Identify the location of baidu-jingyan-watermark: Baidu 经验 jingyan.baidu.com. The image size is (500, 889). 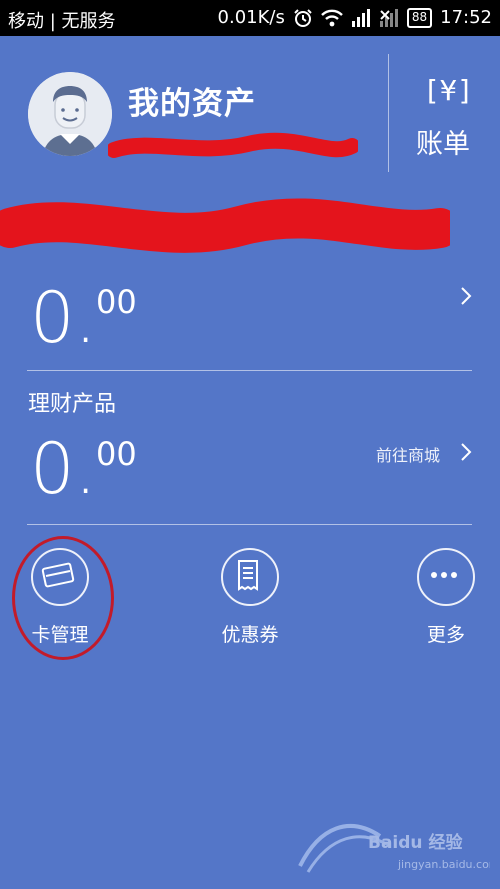
(395, 841).